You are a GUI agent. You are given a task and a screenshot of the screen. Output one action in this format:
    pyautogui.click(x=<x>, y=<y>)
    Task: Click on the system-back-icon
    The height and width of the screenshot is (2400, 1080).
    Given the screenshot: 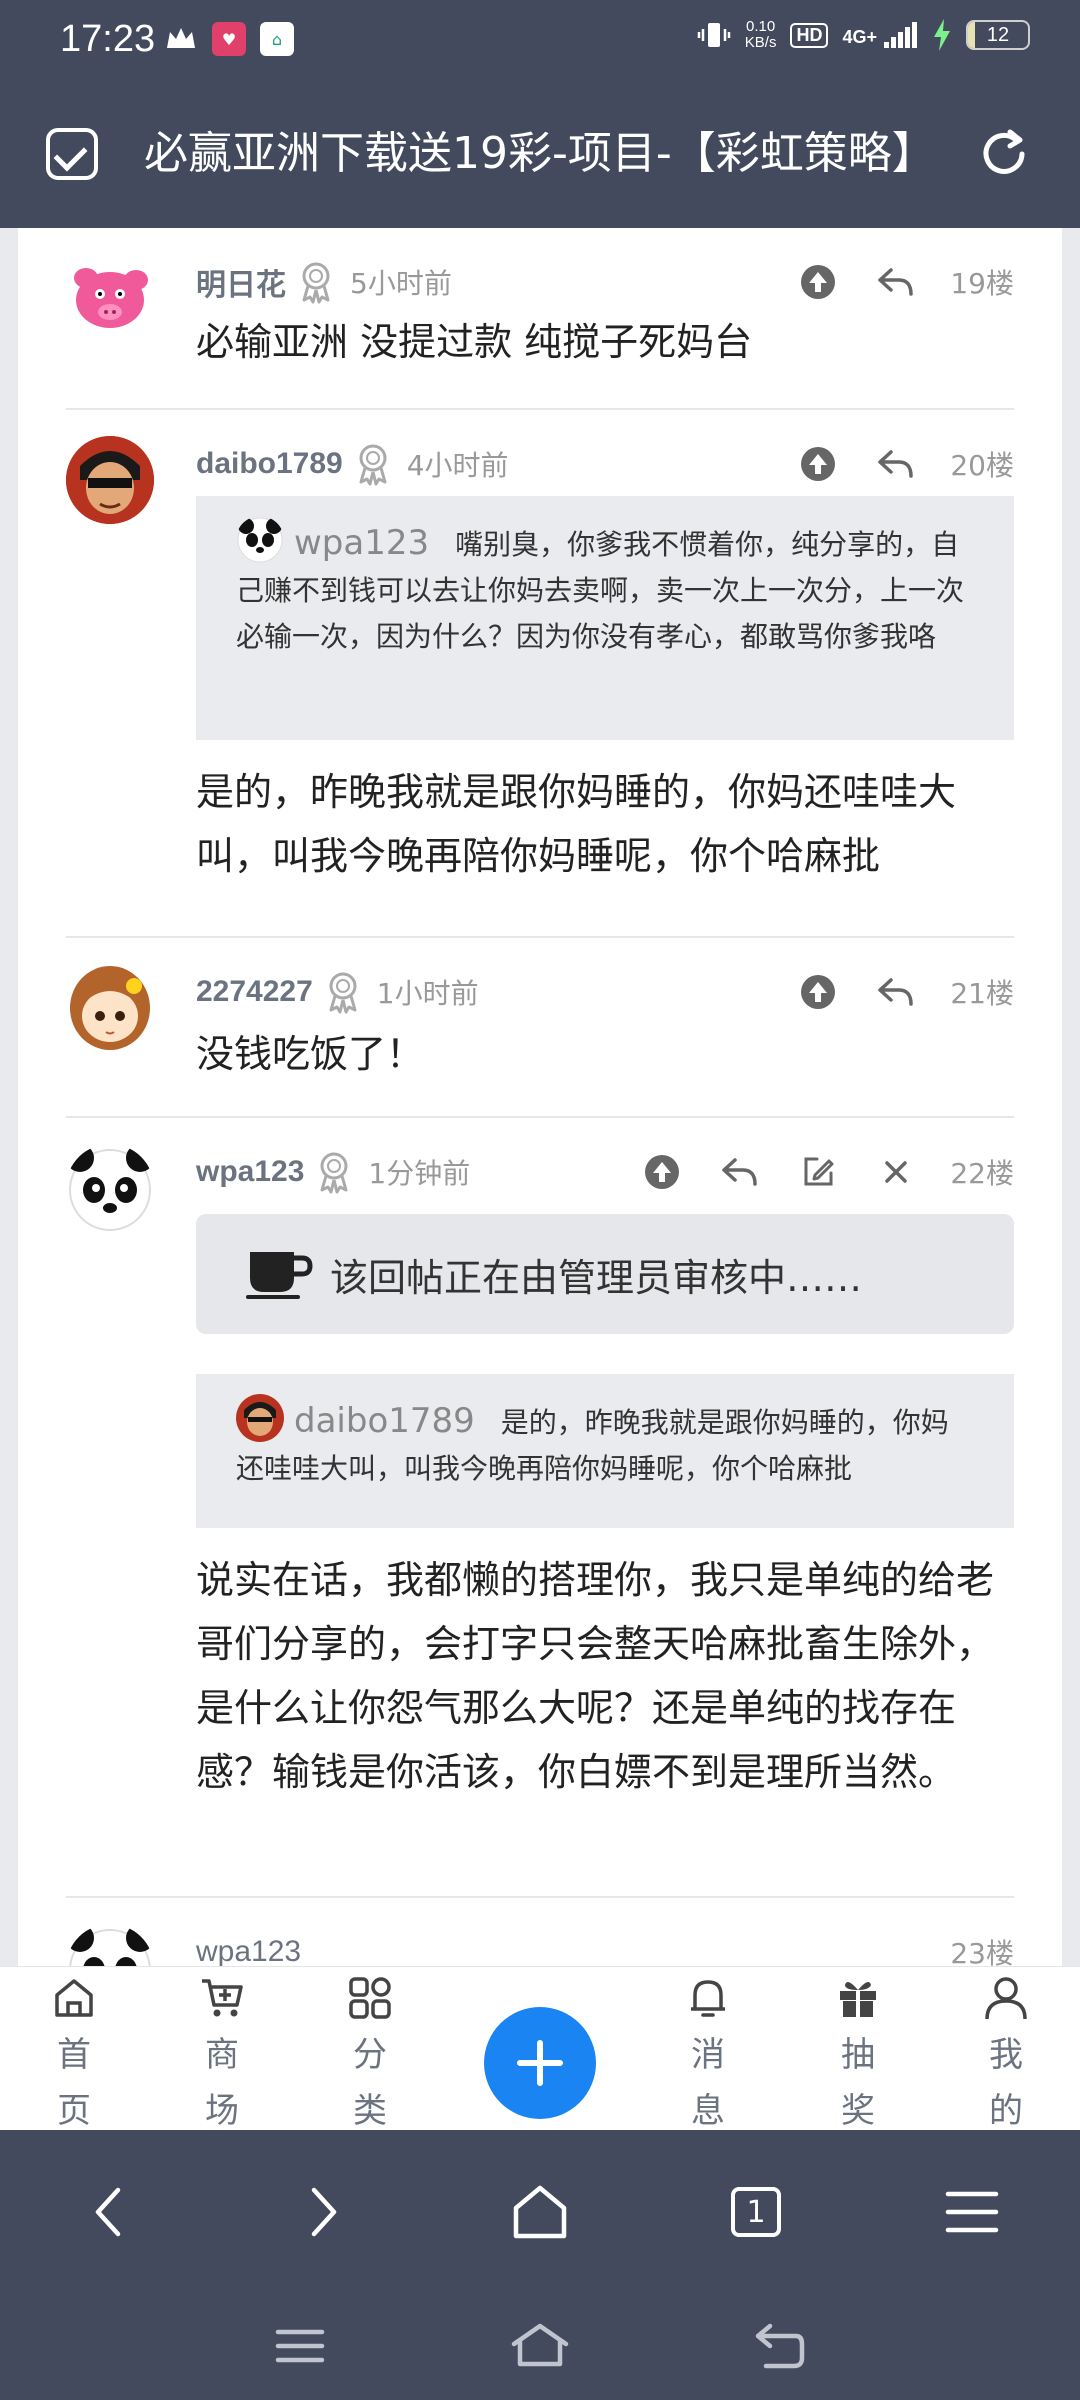 What is the action you would take?
    pyautogui.click(x=780, y=2346)
    